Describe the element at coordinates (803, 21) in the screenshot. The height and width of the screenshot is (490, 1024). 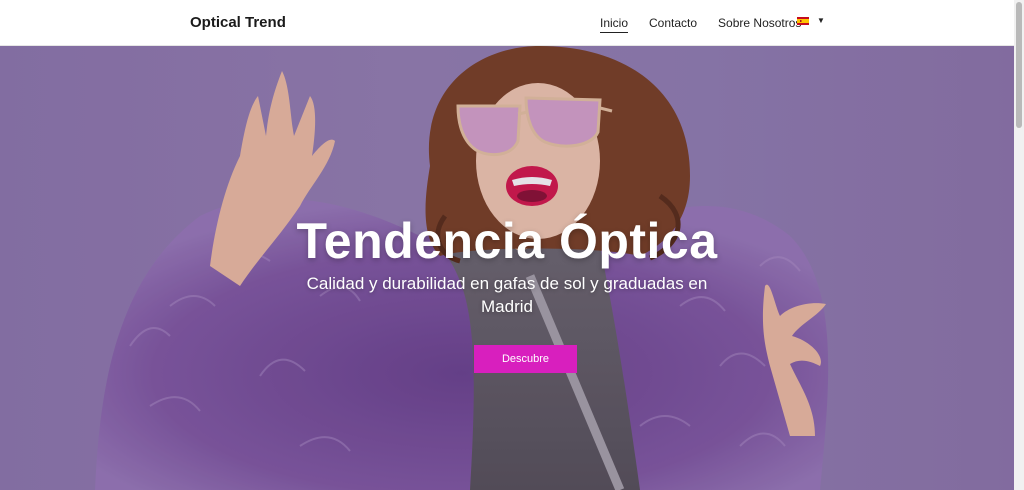
I see `spain-flag-icon` at that location.